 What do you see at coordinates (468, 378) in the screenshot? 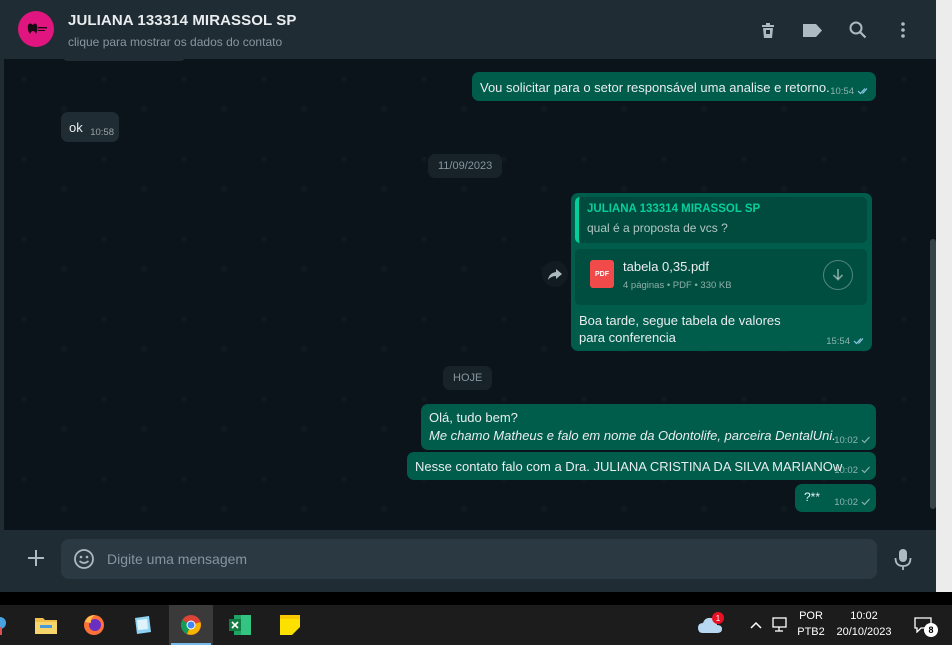
I see `date-separator: HOJE` at bounding box center [468, 378].